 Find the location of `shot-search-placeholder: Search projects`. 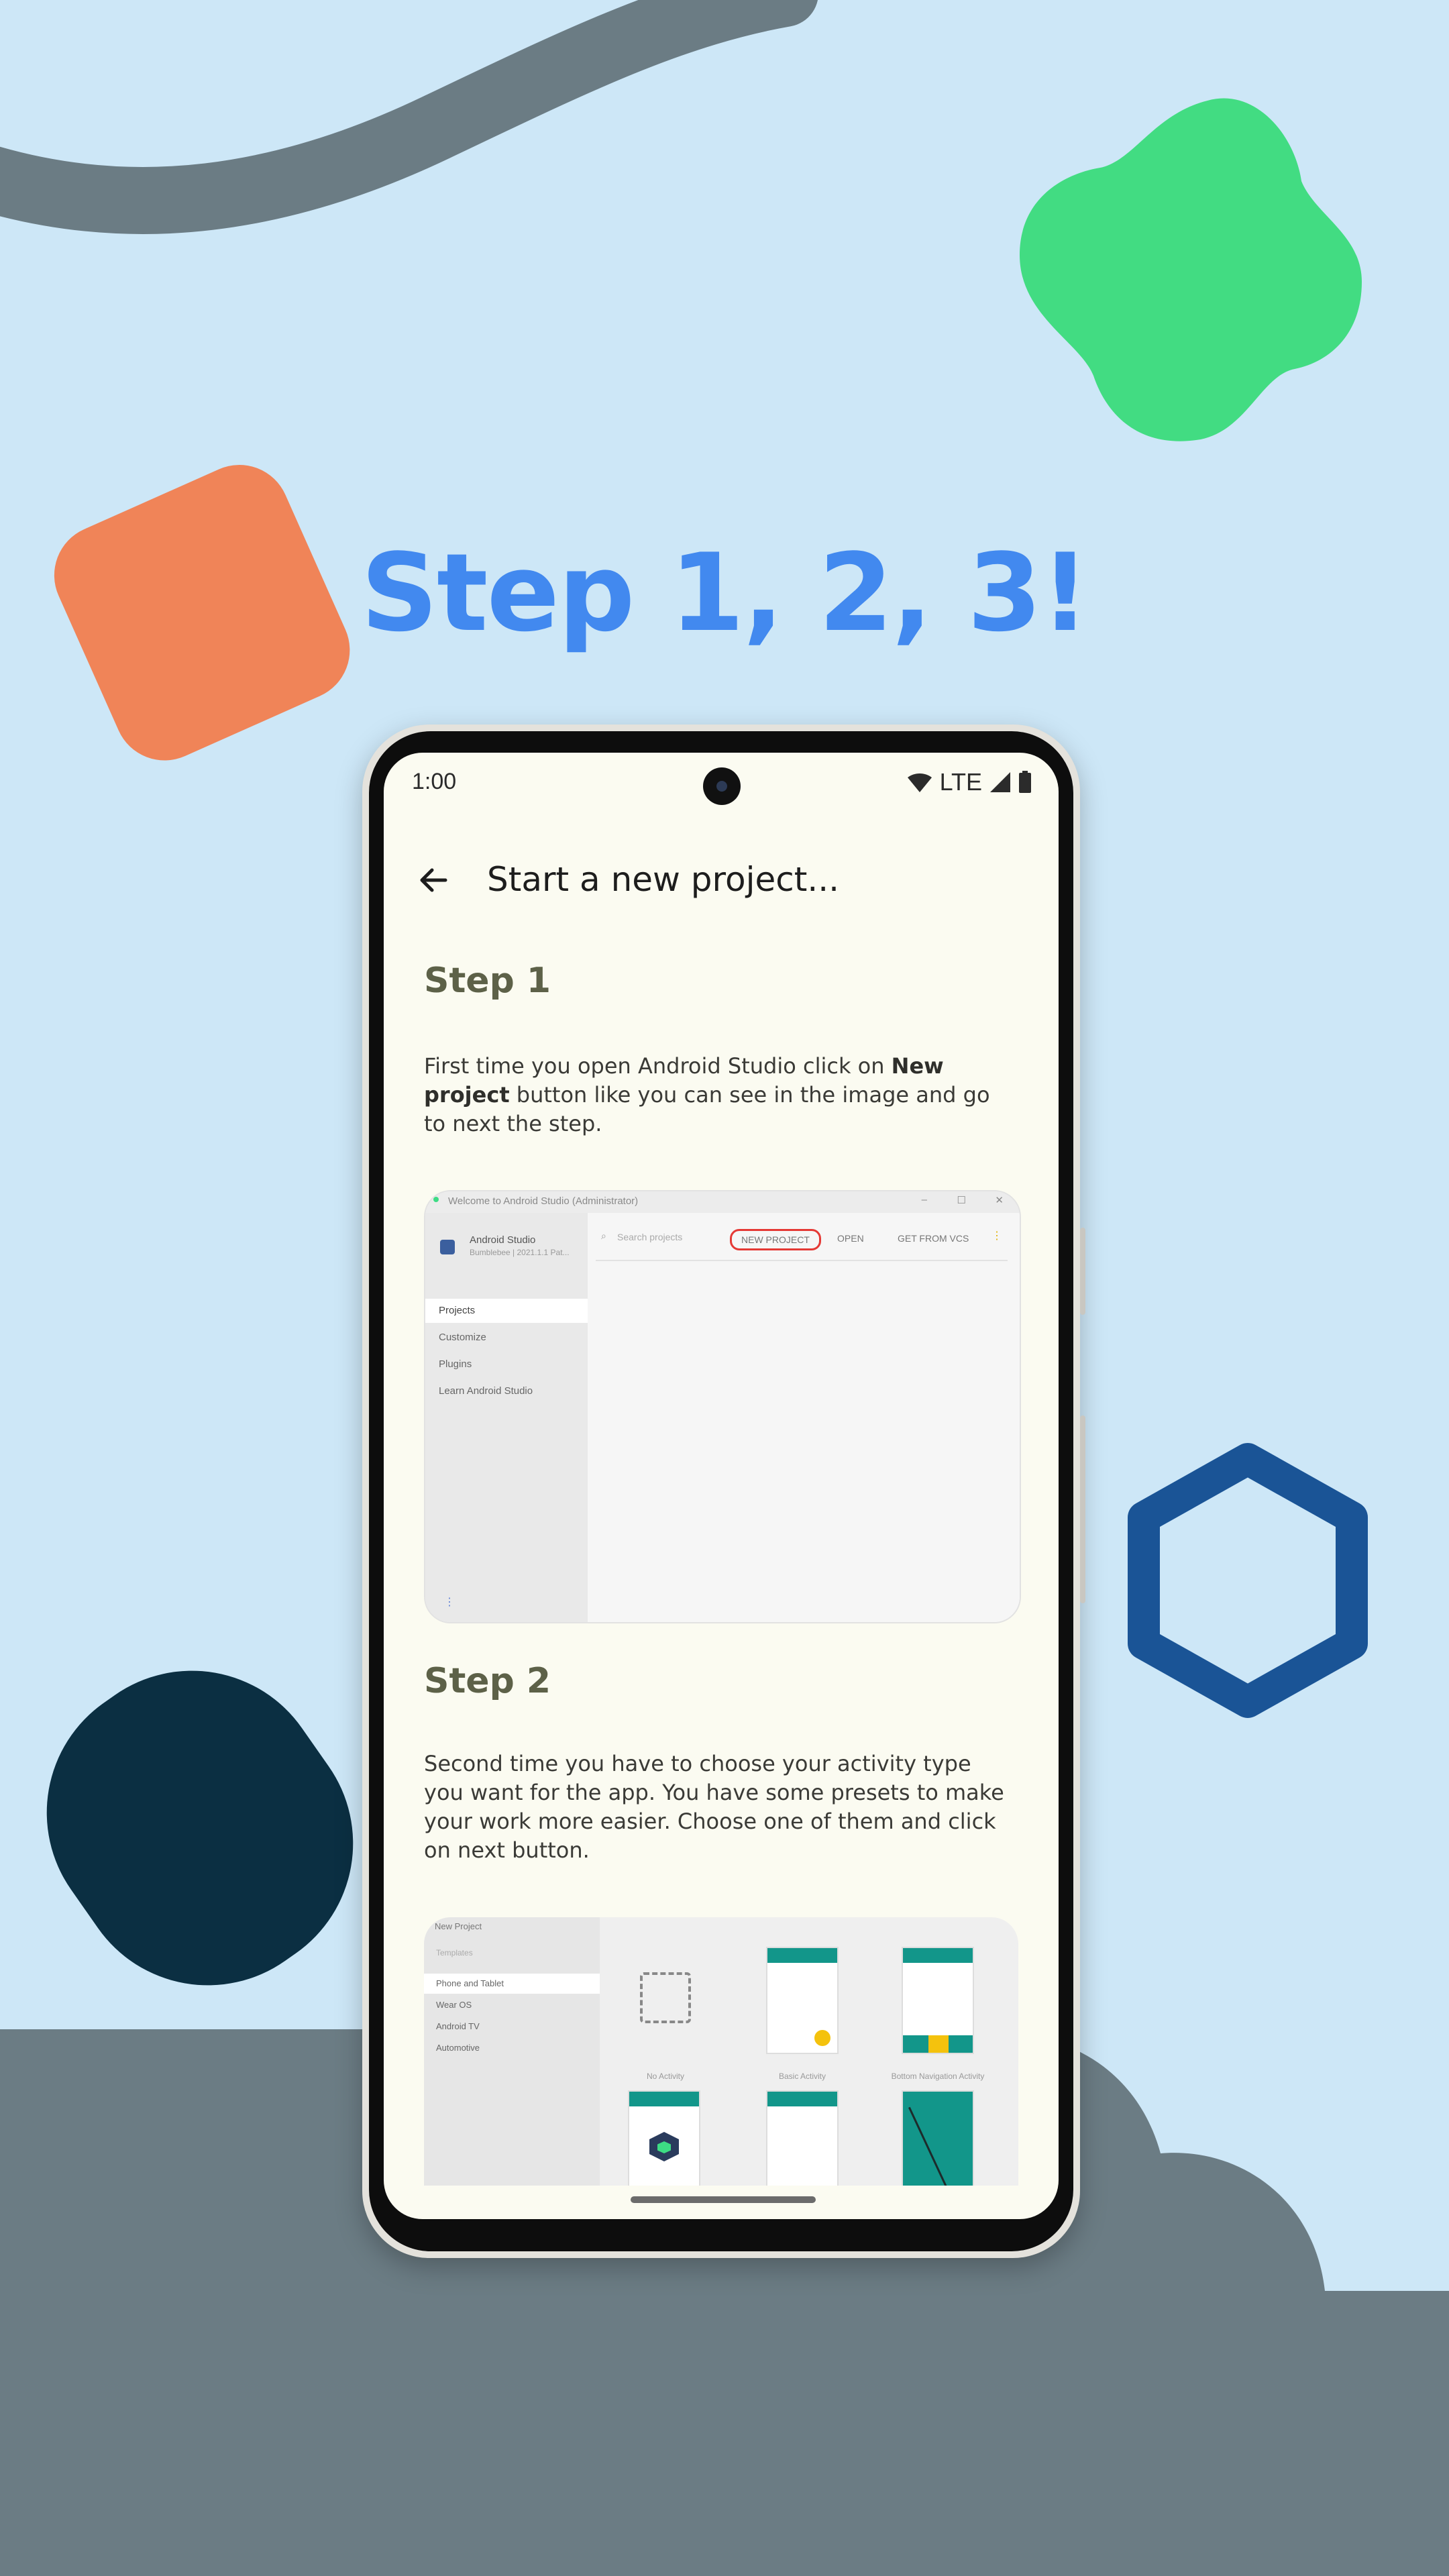

shot-search-placeholder: Search projects is located at coordinates (650, 1237).